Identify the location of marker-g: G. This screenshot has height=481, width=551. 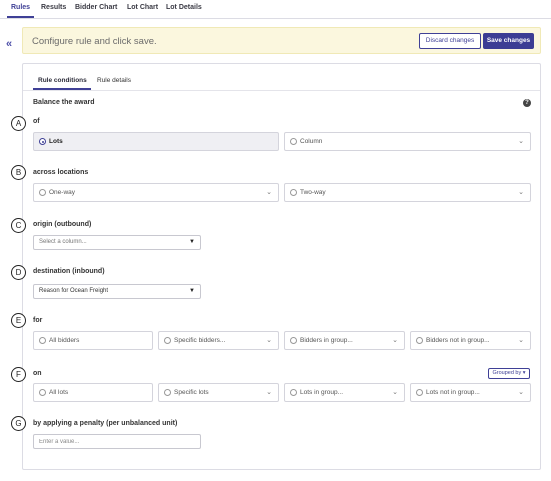
(18, 423).